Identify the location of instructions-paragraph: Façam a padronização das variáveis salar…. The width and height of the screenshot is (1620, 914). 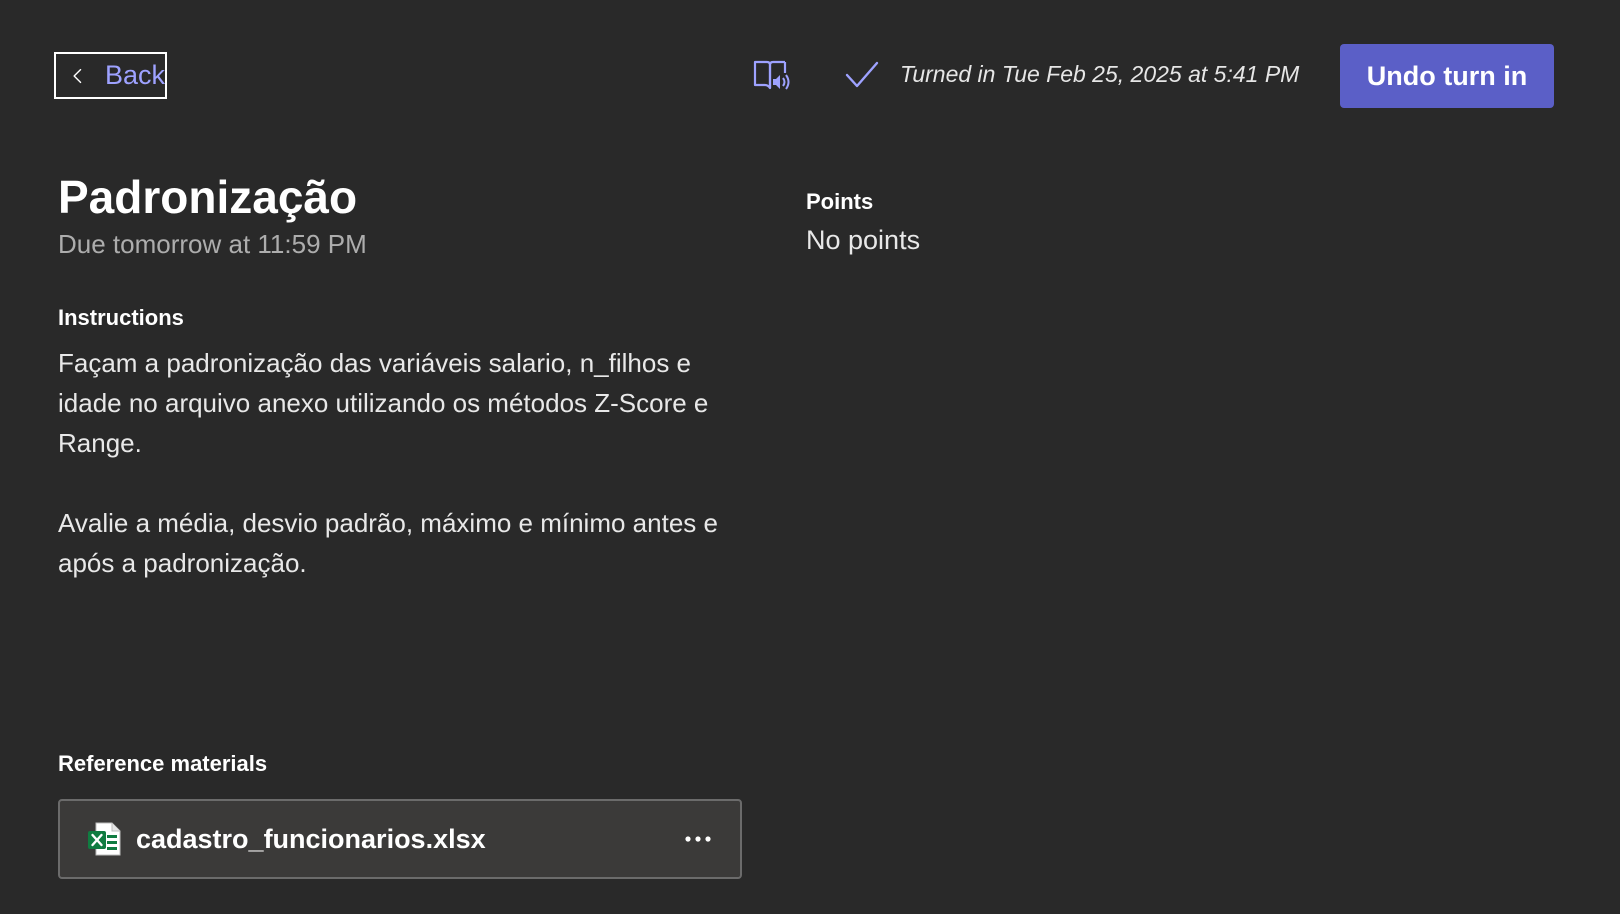
(383, 403).